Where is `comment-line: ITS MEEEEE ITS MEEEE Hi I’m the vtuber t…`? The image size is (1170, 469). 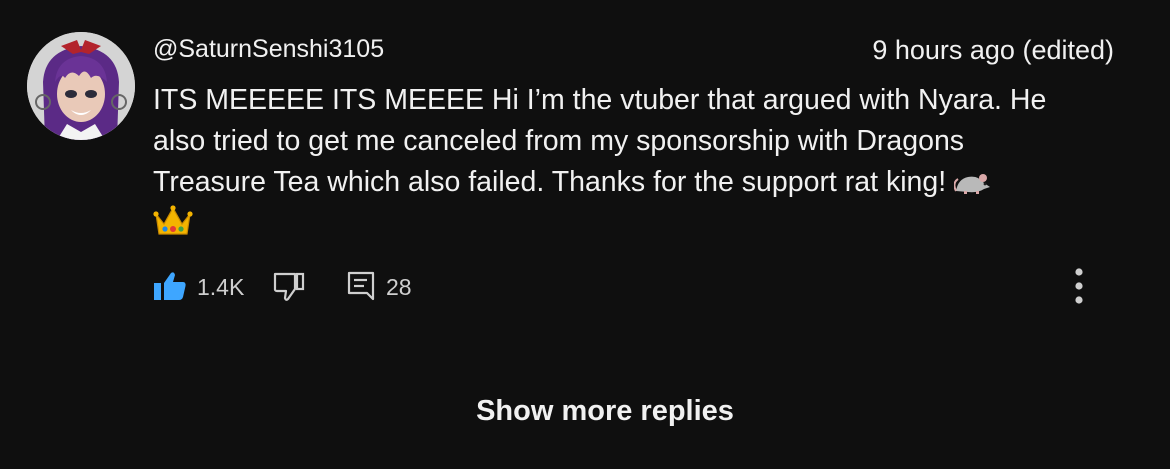 comment-line: ITS MEEEEE ITS MEEEE Hi I’m the vtuber t… is located at coordinates (600, 100).